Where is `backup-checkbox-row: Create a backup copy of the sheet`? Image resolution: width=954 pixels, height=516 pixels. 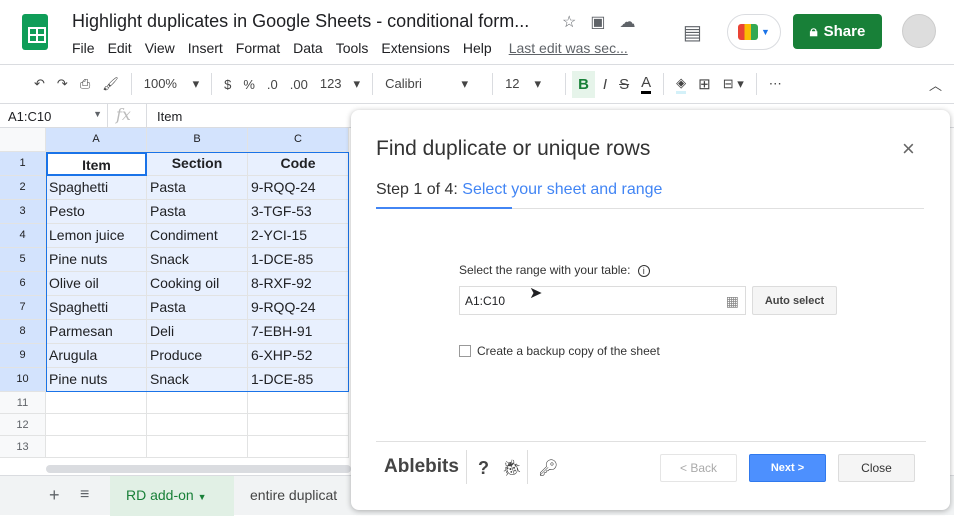 backup-checkbox-row: Create a backup copy of the sheet is located at coordinates (559, 351).